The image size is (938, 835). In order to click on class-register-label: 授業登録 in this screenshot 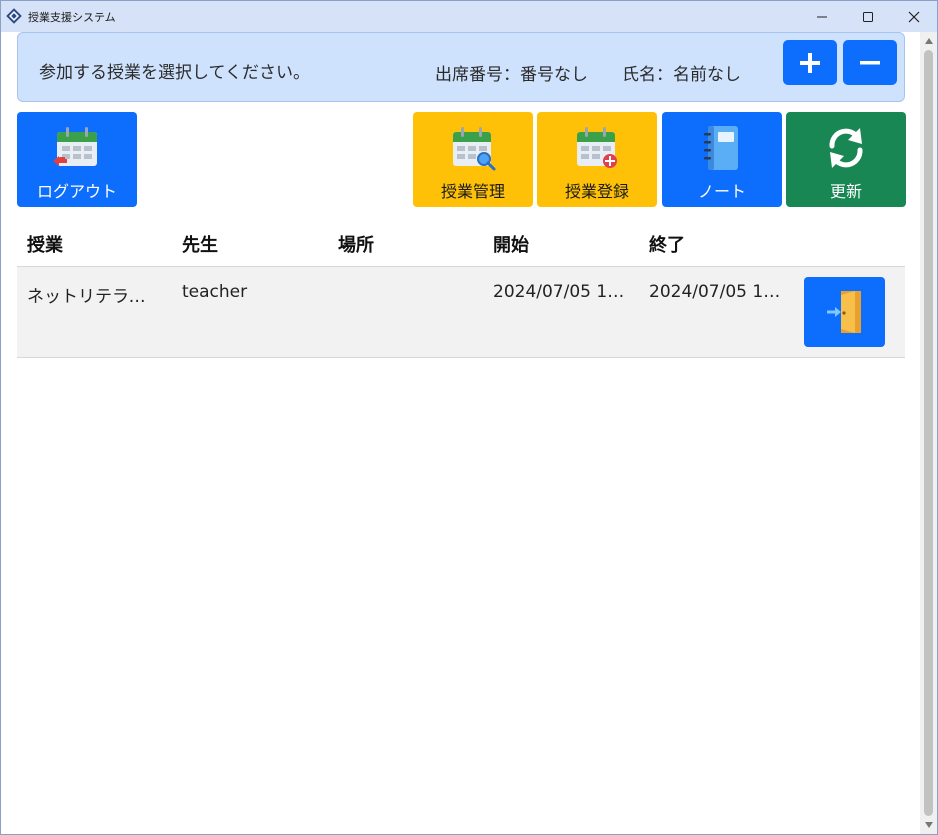, I will do `click(596, 191)`.